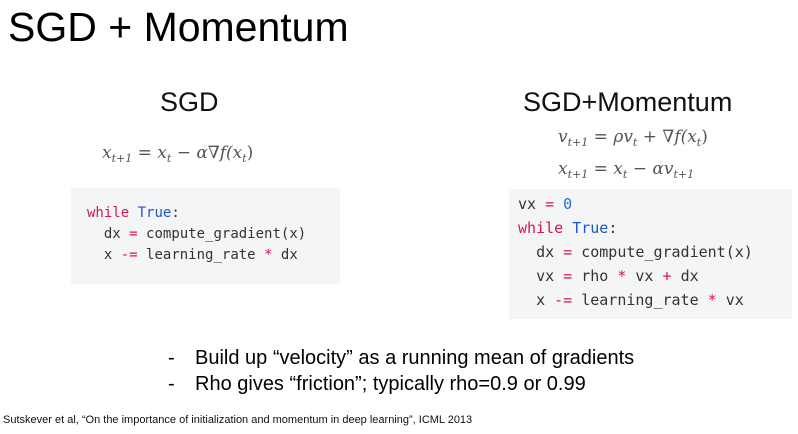  I want to click on code-line: vx = rho * vx + dx, so click(655, 276).